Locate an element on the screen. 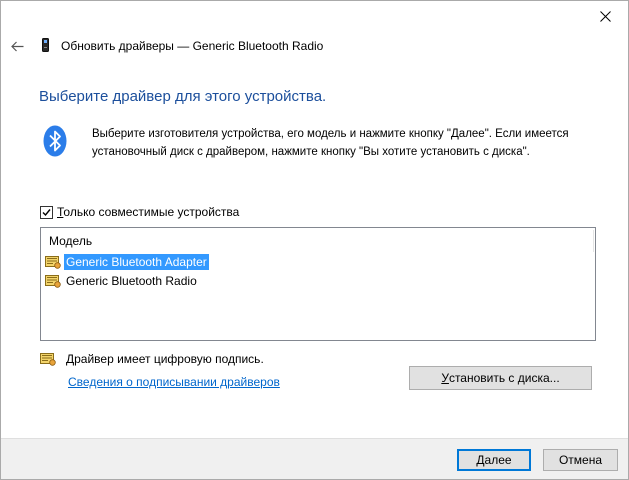 Image resolution: width=629 pixels, height=480 pixels. checkmark-icon is located at coordinates (46, 212).